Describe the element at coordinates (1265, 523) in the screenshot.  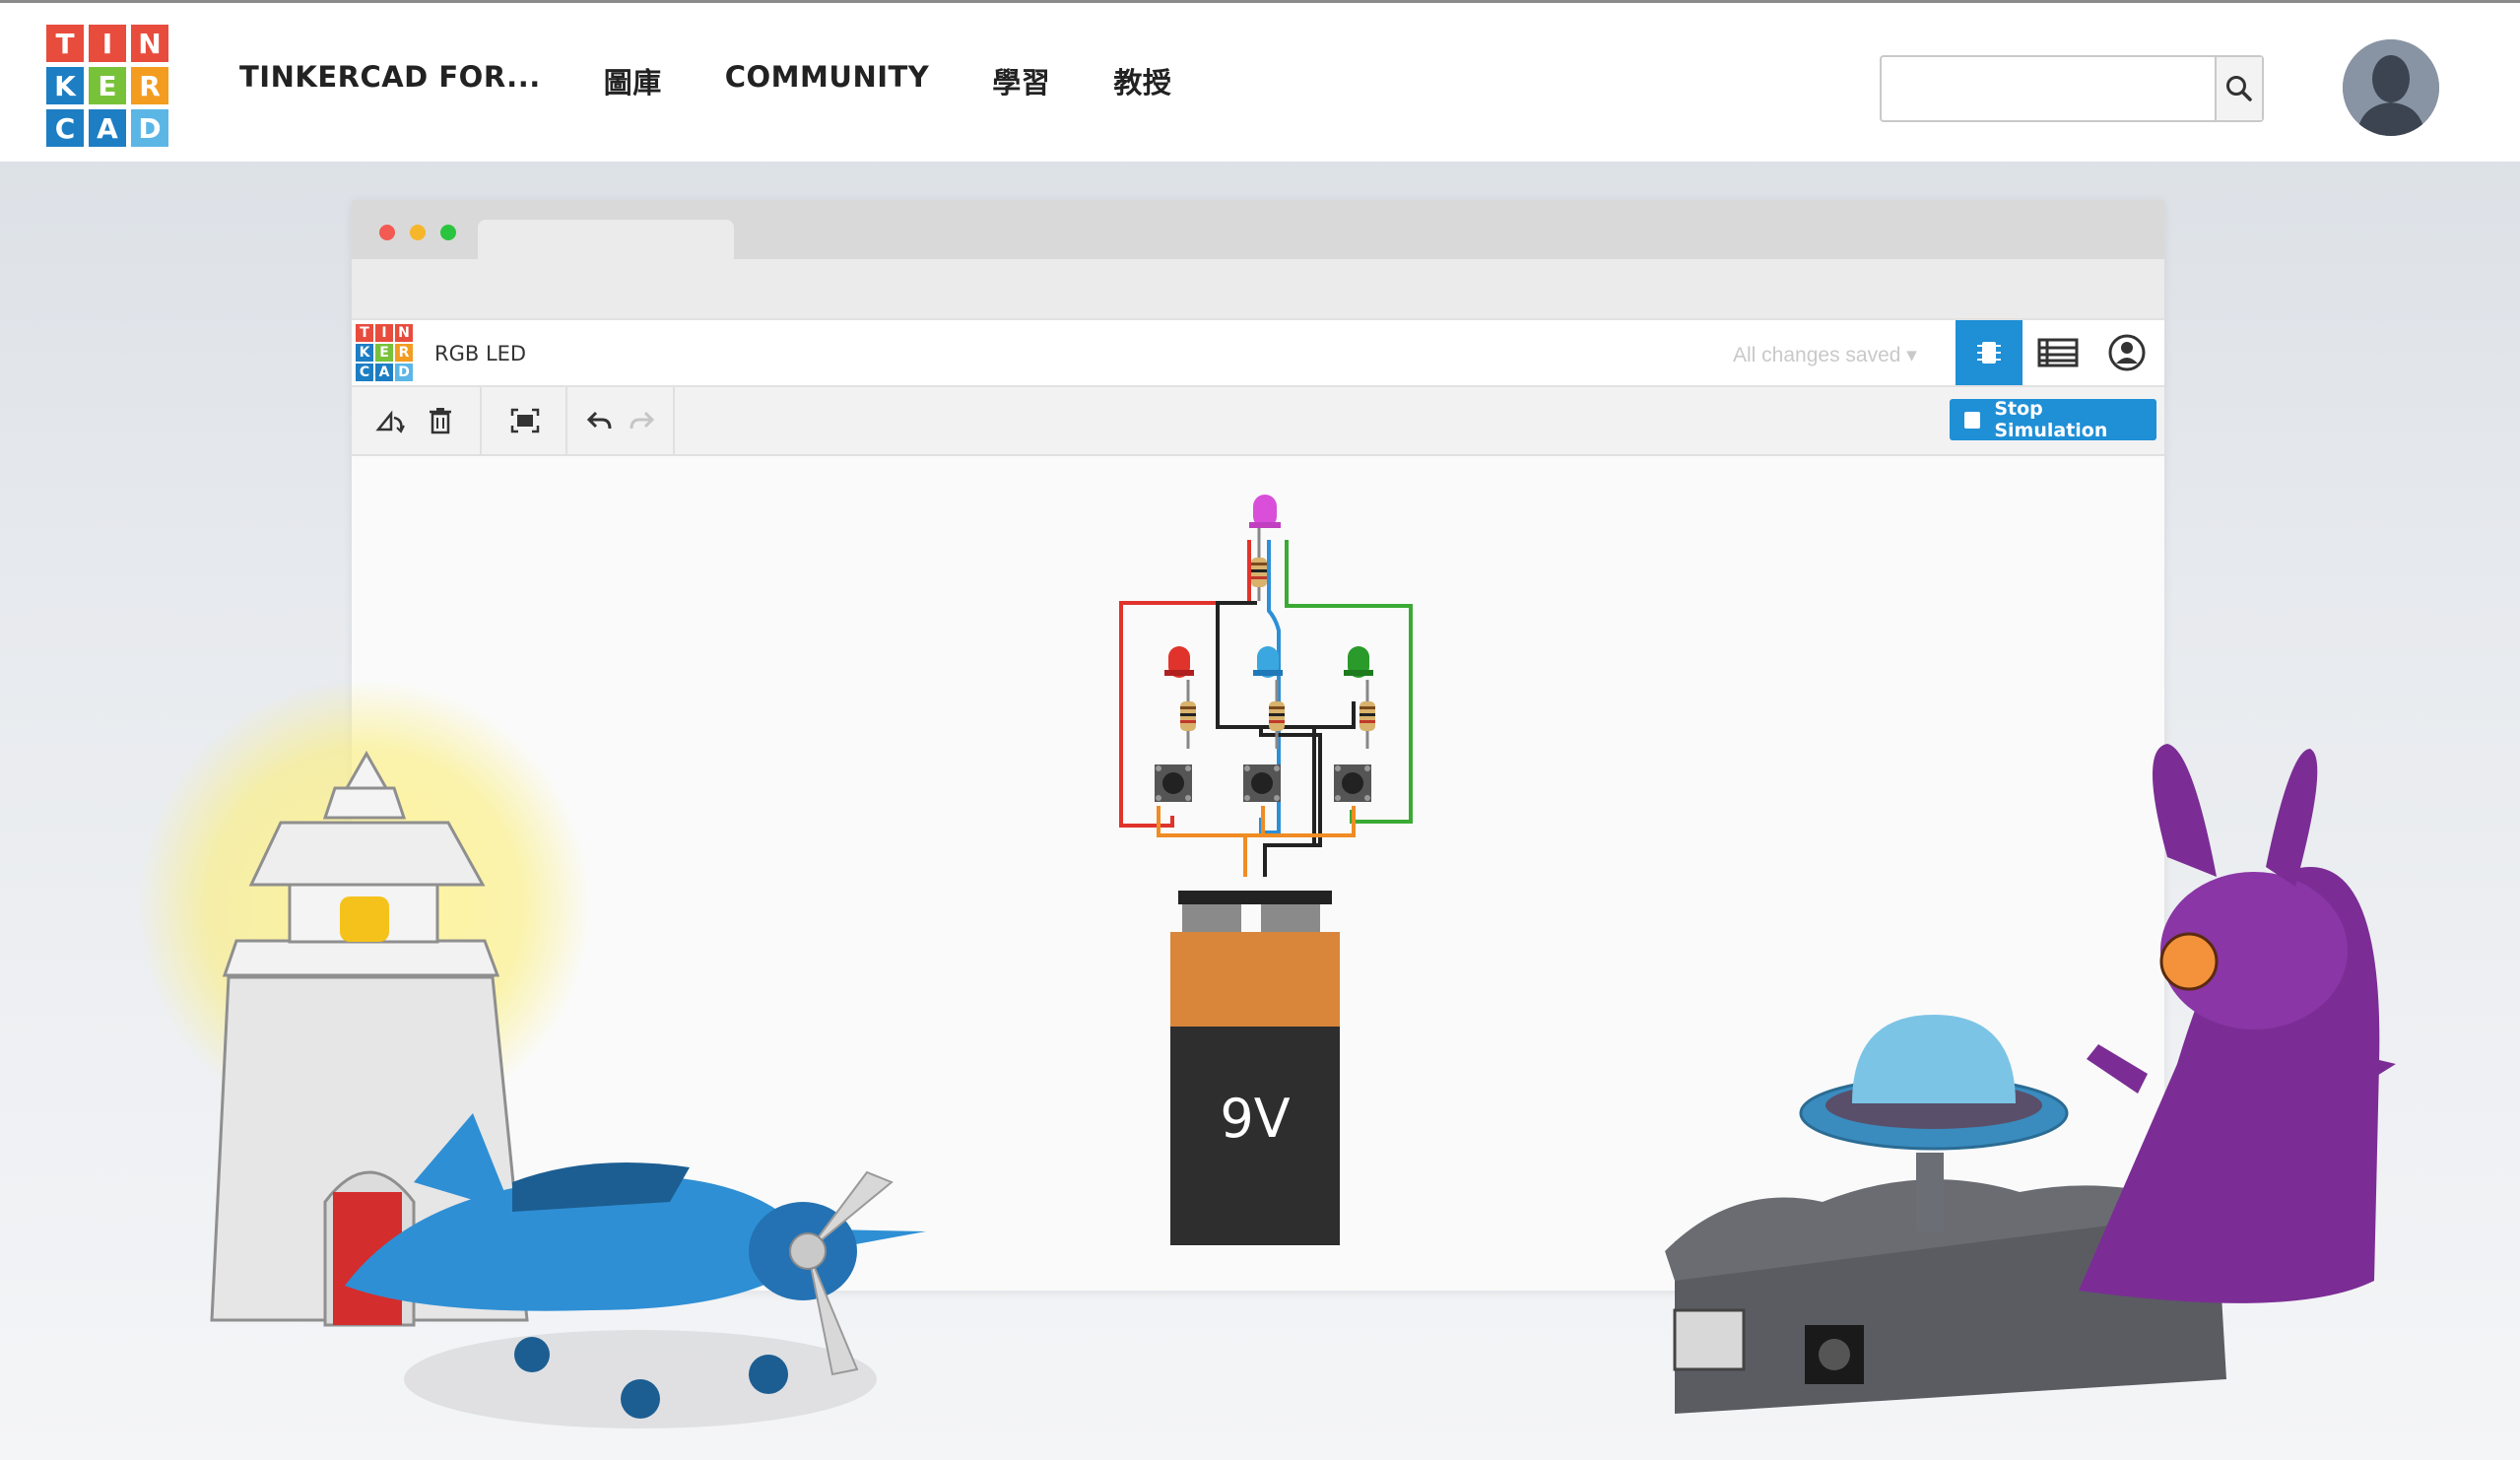
I see `rgb-led` at that location.